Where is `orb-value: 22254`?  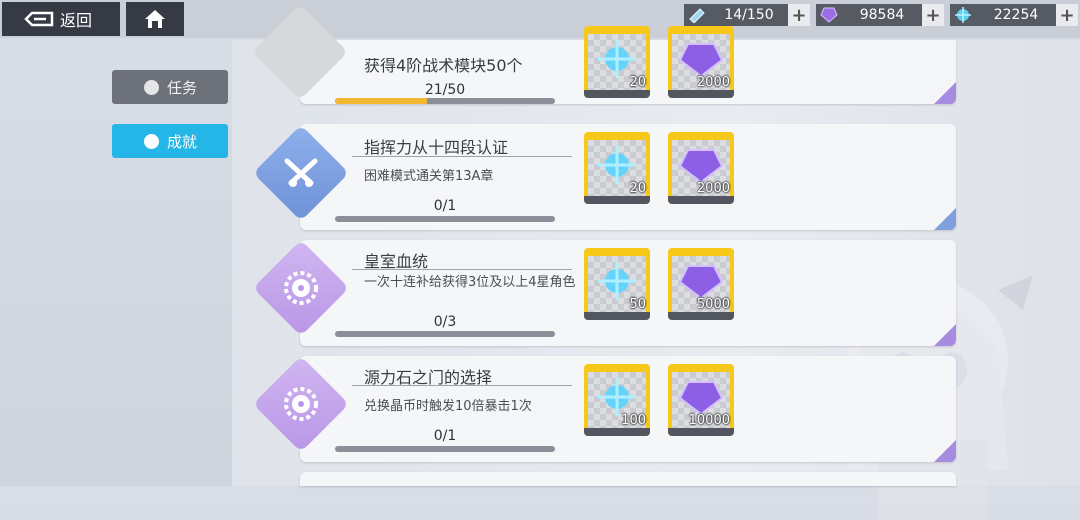
orb-value: 22254 is located at coordinates (1016, 15).